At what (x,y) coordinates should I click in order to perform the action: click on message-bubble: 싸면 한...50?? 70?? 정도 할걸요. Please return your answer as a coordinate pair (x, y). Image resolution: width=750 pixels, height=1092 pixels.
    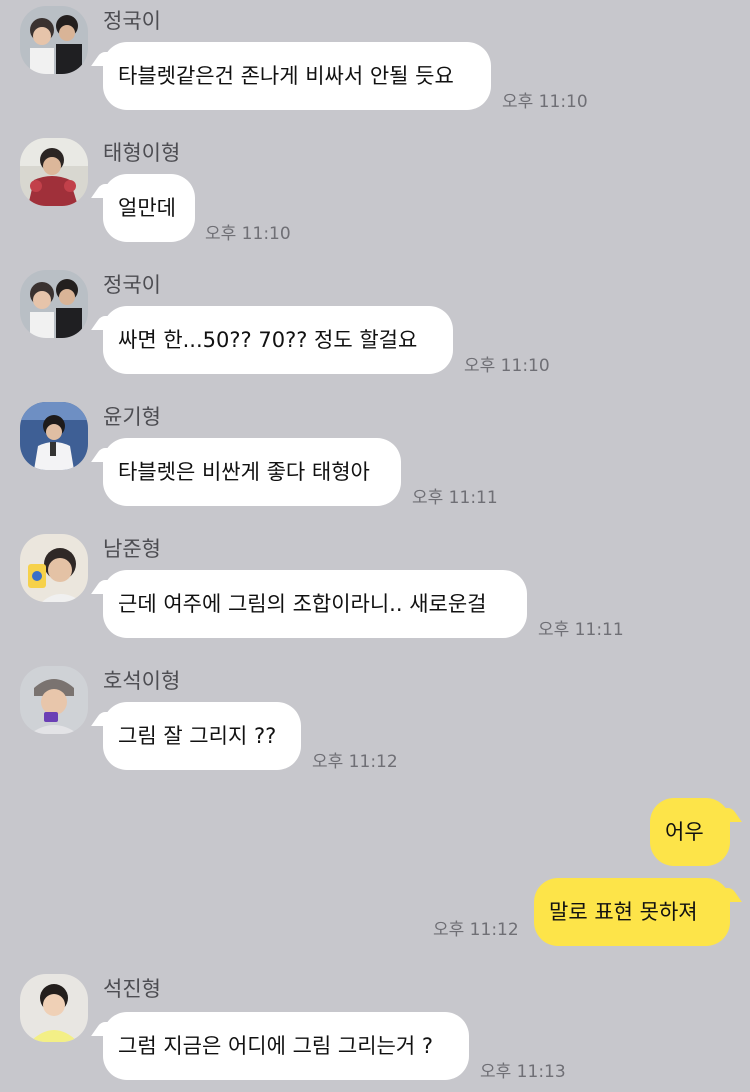
    Looking at the image, I should click on (278, 340).